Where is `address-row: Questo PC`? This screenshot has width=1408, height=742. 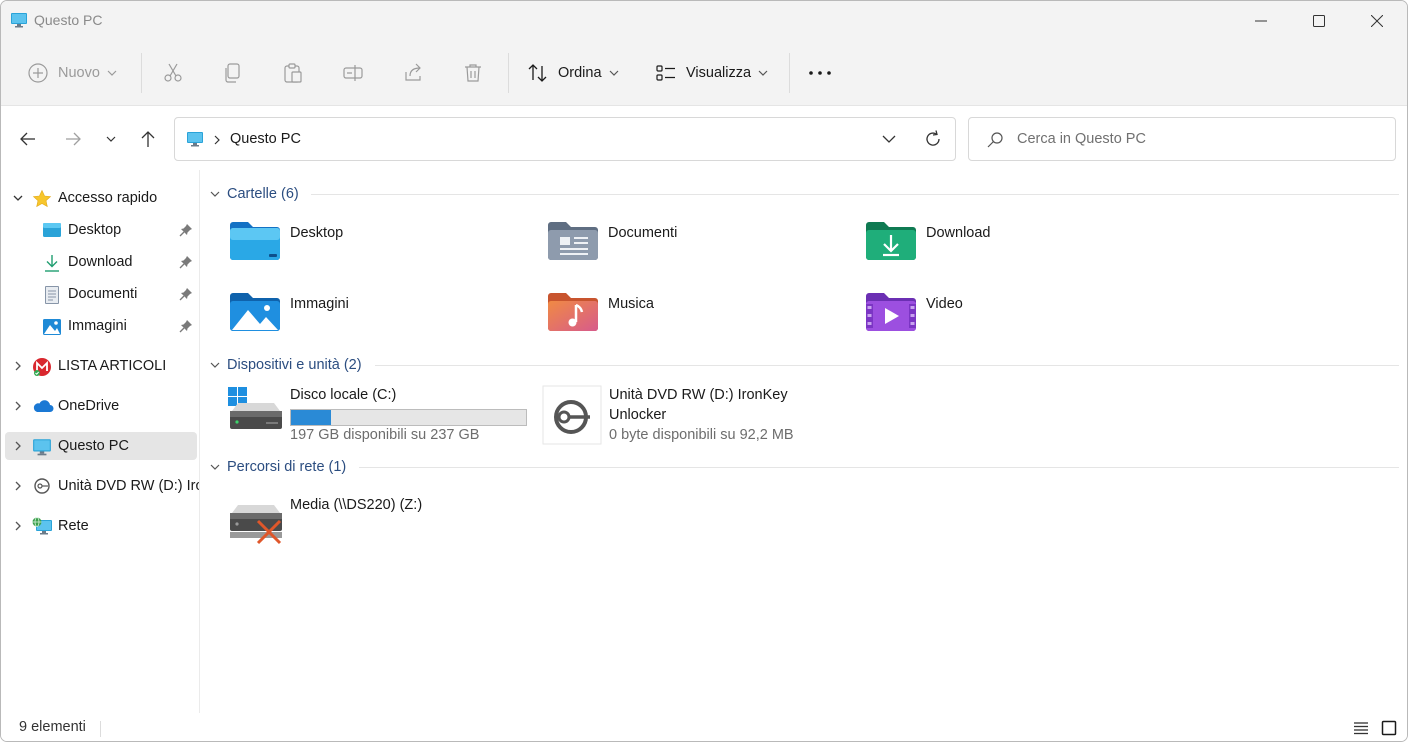
address-row: Questo PC is located at coordinates (704, 138).